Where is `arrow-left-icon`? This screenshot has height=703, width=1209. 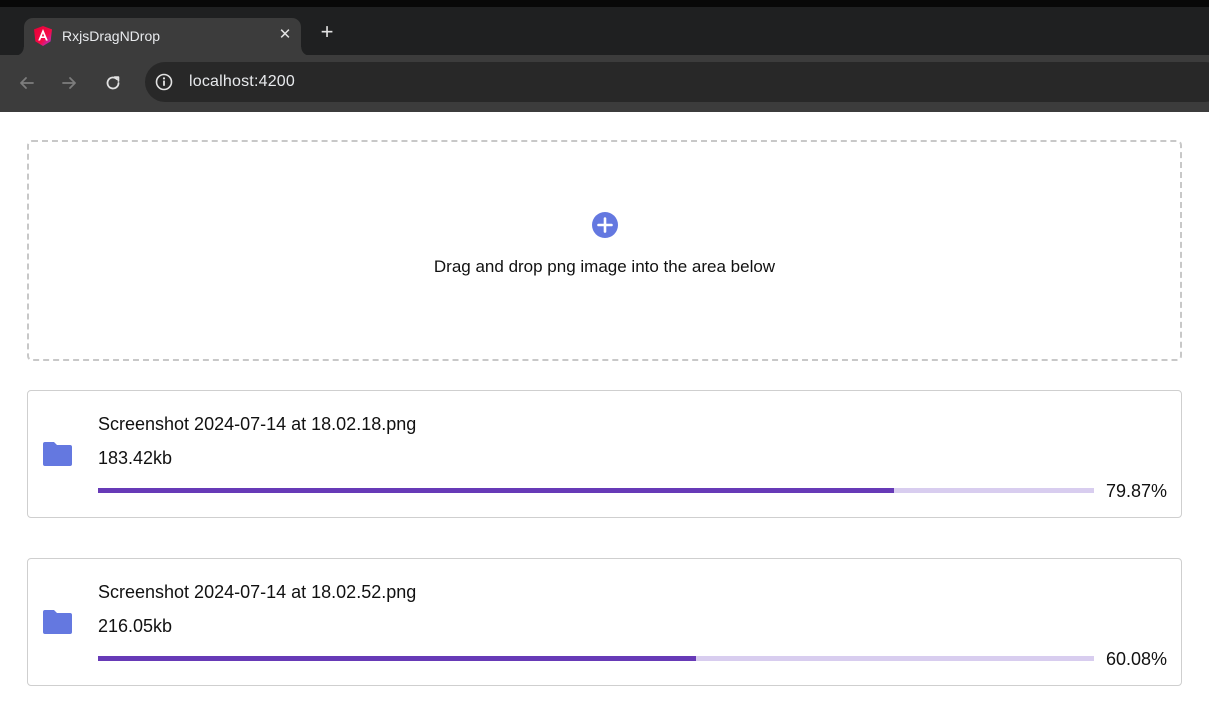
arrow-left-icon is located at coordinates (27, 83).